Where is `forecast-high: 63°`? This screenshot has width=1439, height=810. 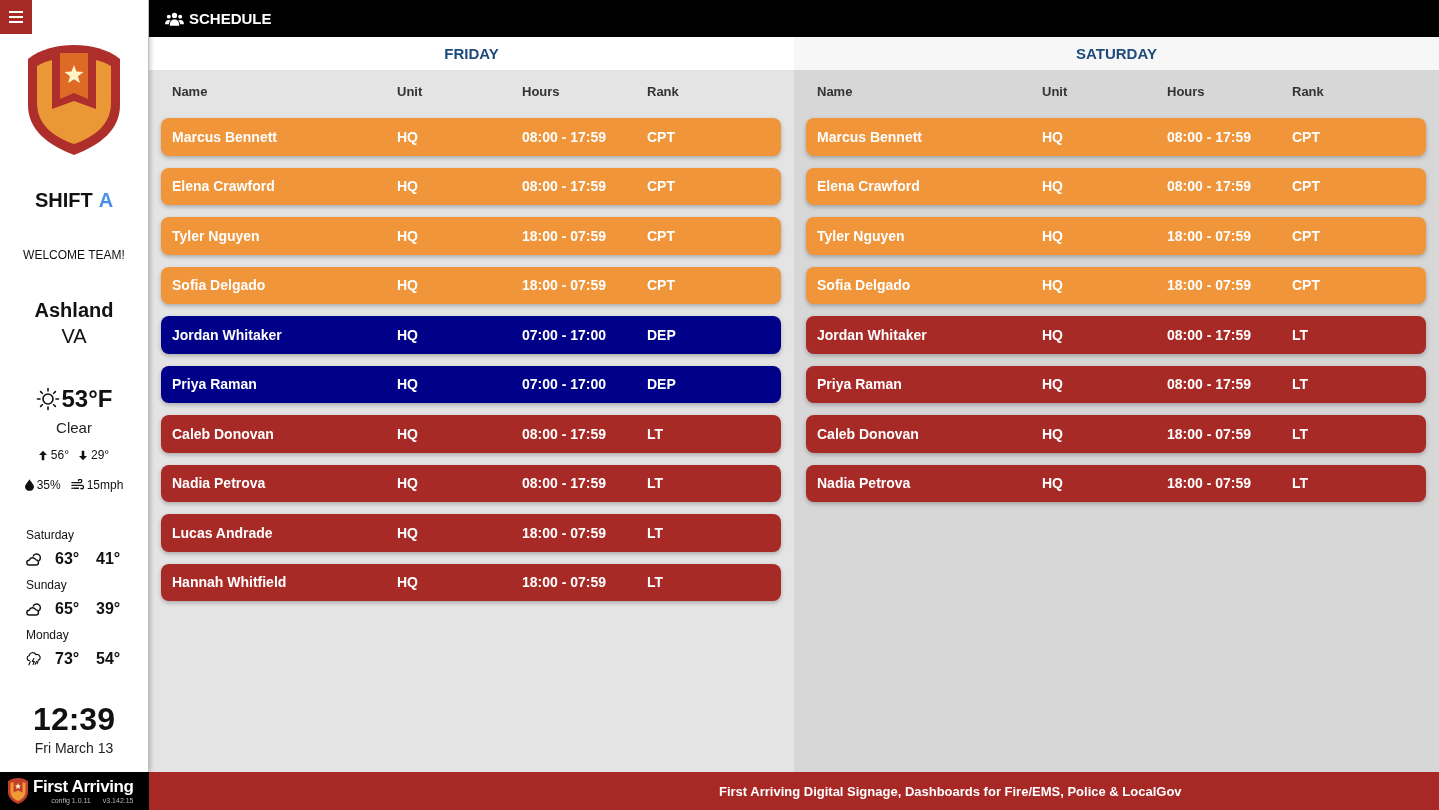
forecast-high: 63° is located at coordinates (68, 559).